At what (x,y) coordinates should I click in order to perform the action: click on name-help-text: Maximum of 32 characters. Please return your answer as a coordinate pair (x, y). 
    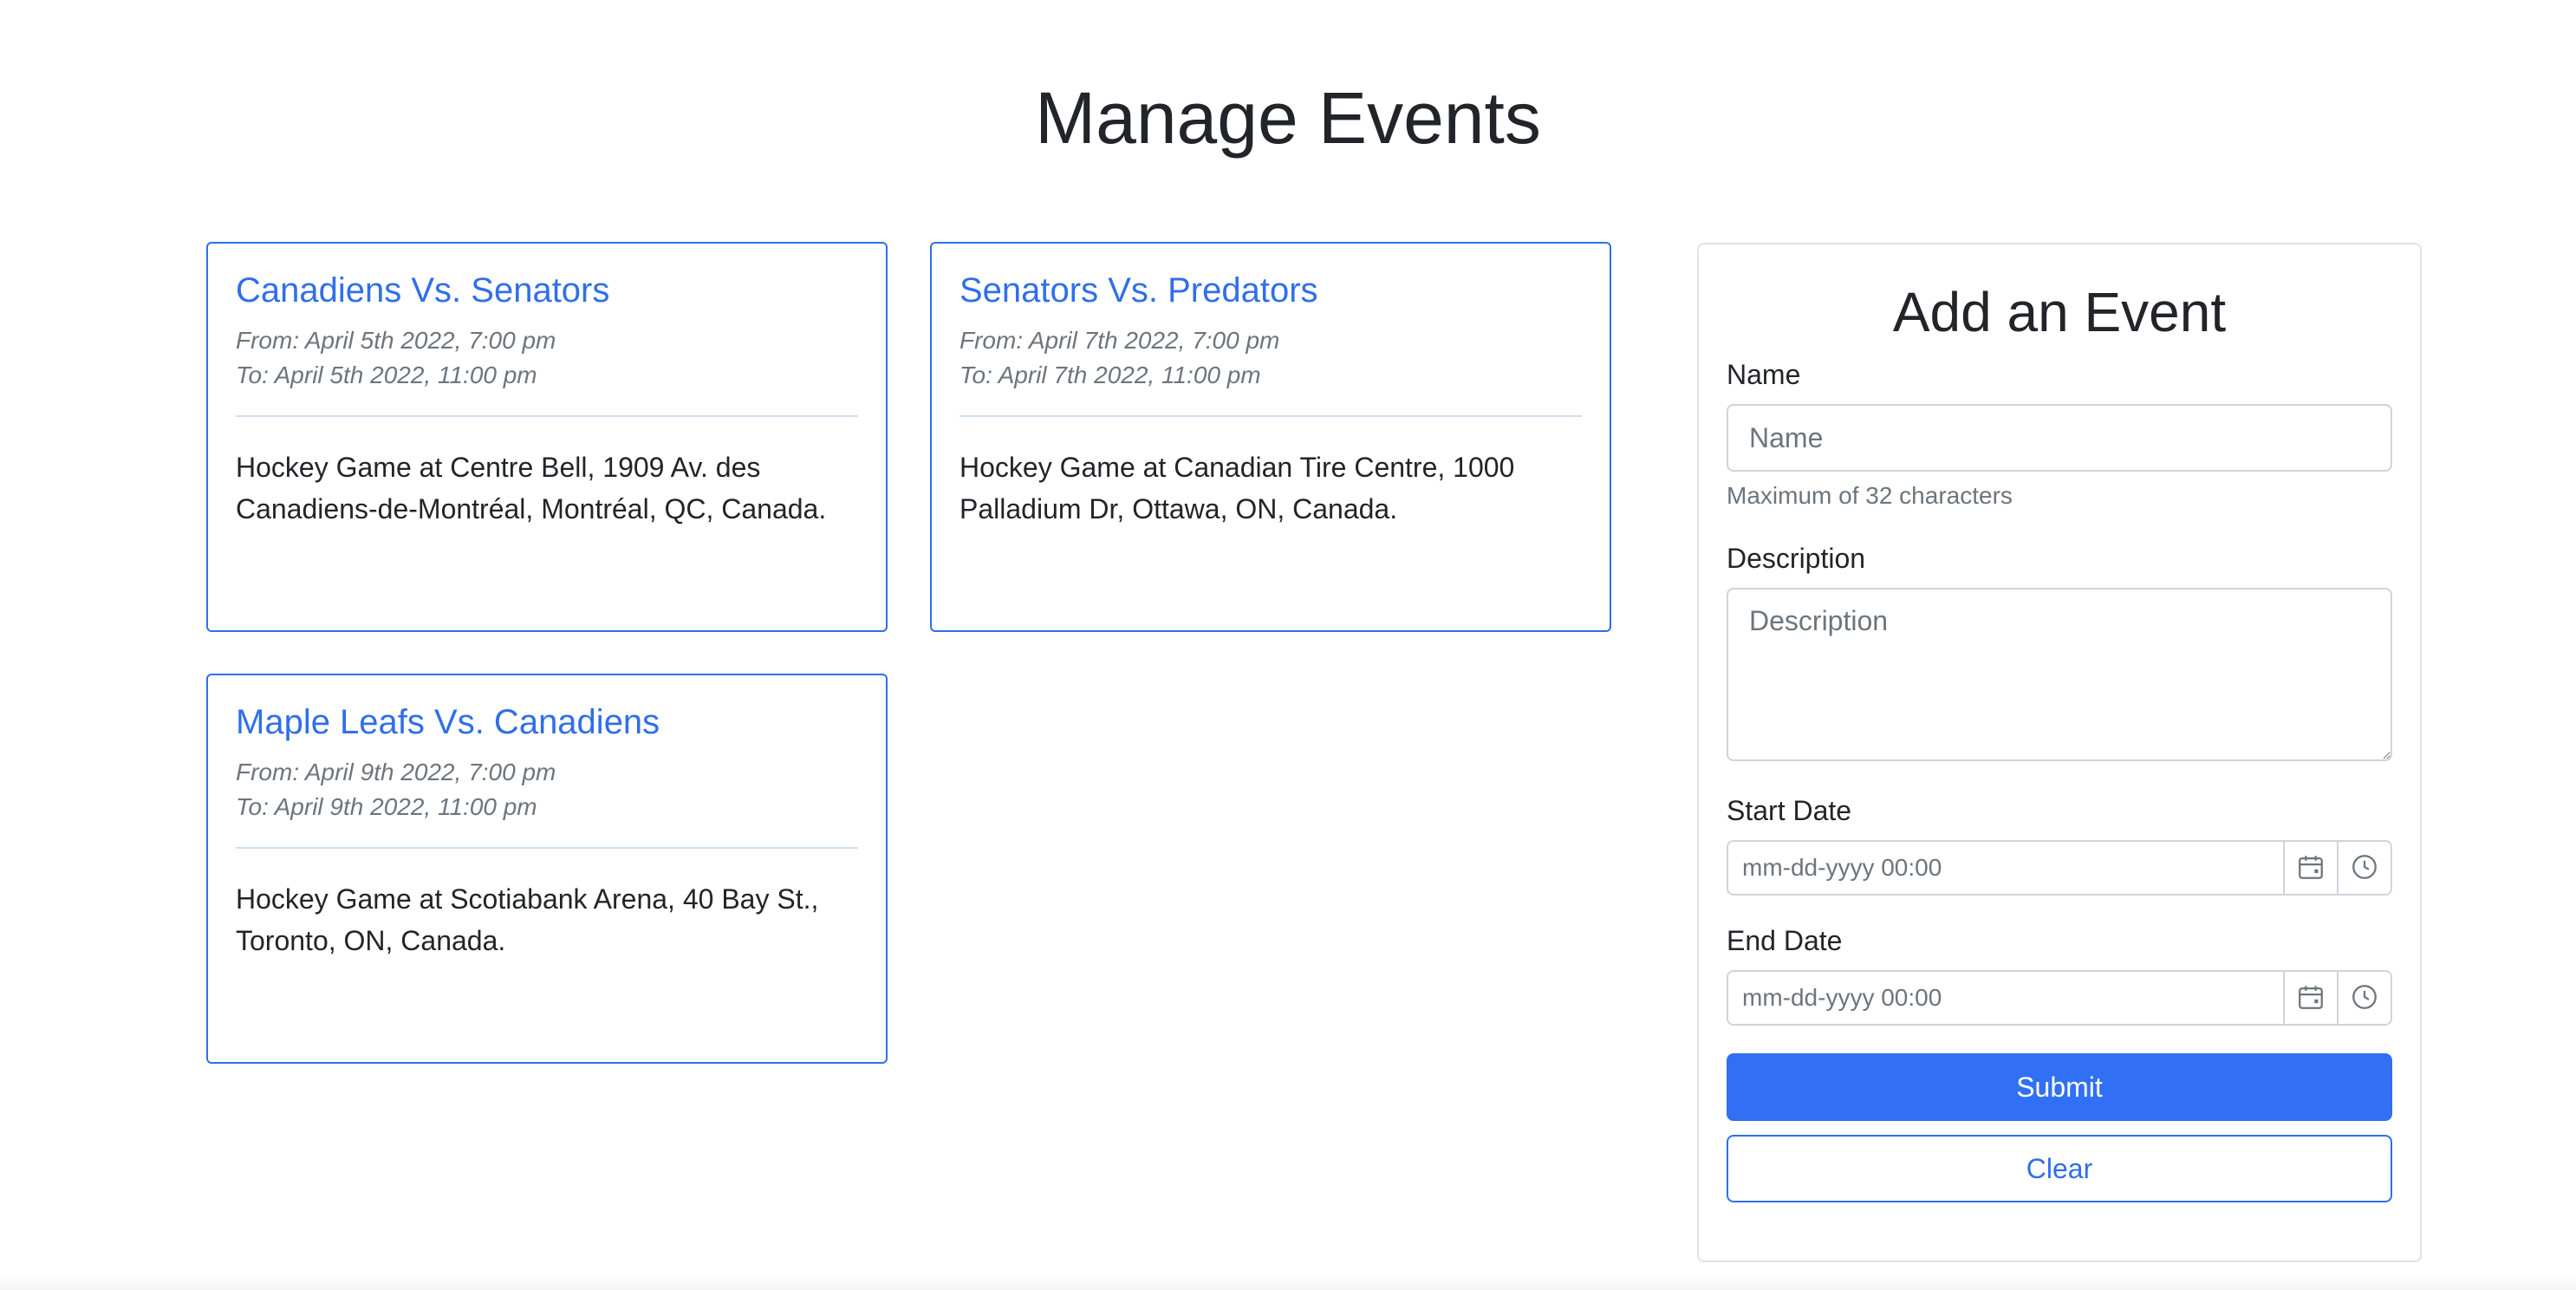
    Looking at the image, I should click on (1870, 496).